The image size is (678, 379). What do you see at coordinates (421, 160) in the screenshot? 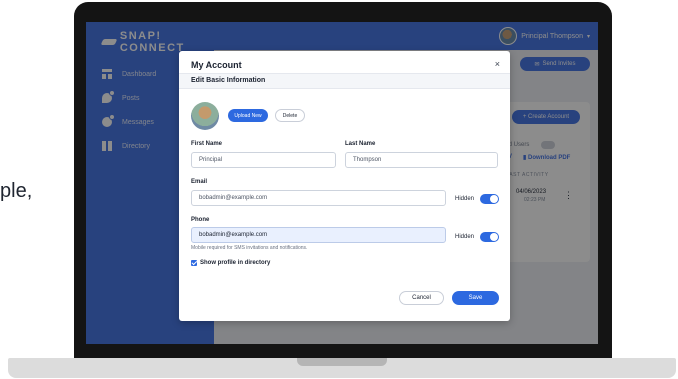
I see `last-name-field: Thompson` at bounding box center [421, 160].